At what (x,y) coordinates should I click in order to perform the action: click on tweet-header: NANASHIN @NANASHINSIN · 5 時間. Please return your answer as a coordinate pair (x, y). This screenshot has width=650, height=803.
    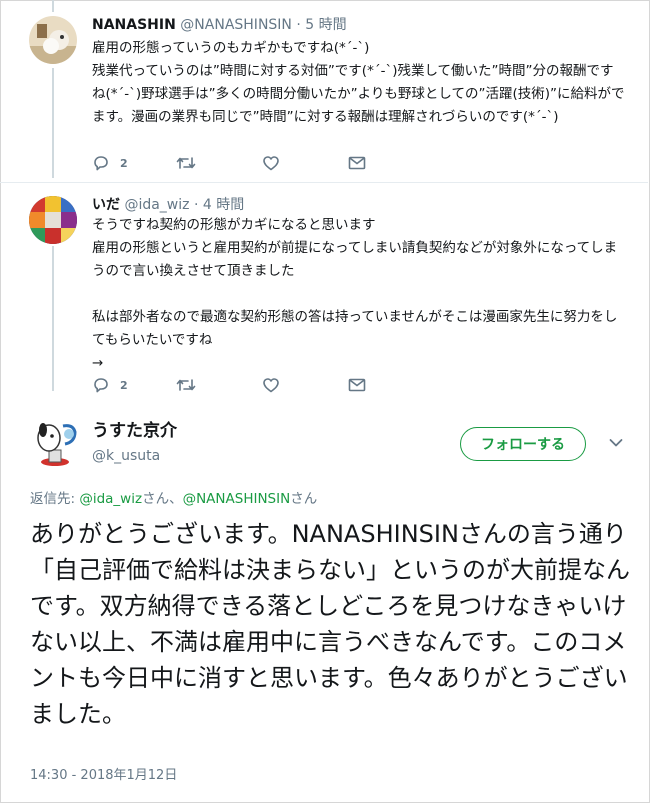
    Looking at the image, I should click on (219, 25).